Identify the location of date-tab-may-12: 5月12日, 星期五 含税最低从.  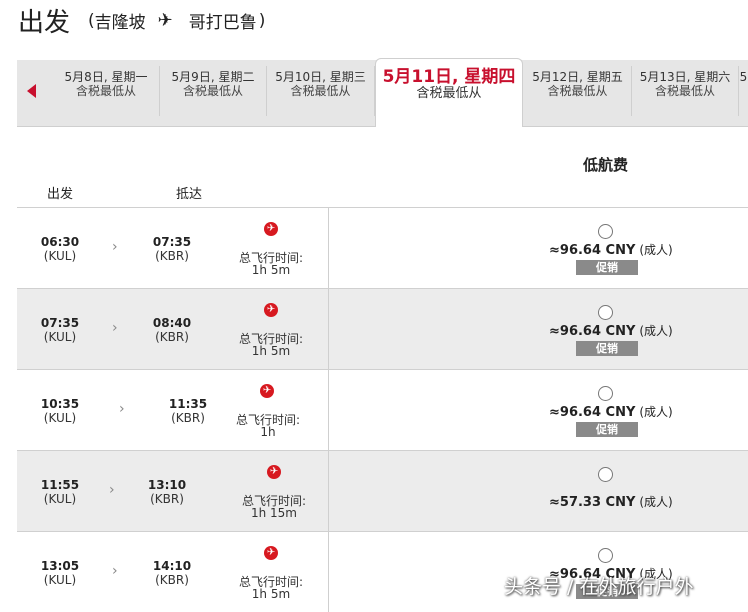
(578, 91).